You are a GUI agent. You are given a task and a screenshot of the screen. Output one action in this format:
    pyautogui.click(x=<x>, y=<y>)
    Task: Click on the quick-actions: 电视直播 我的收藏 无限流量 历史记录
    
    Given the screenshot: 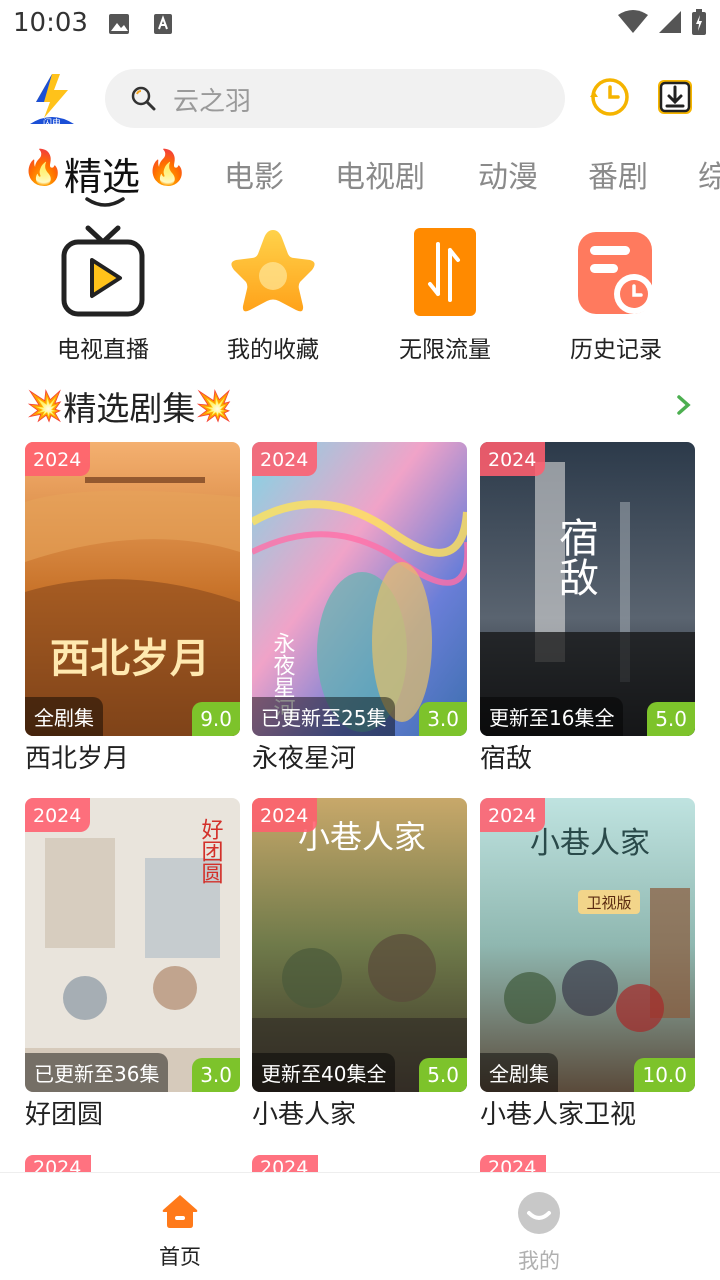 What is the action you would take?
    pyautogui.click(x=360, y=293)
    